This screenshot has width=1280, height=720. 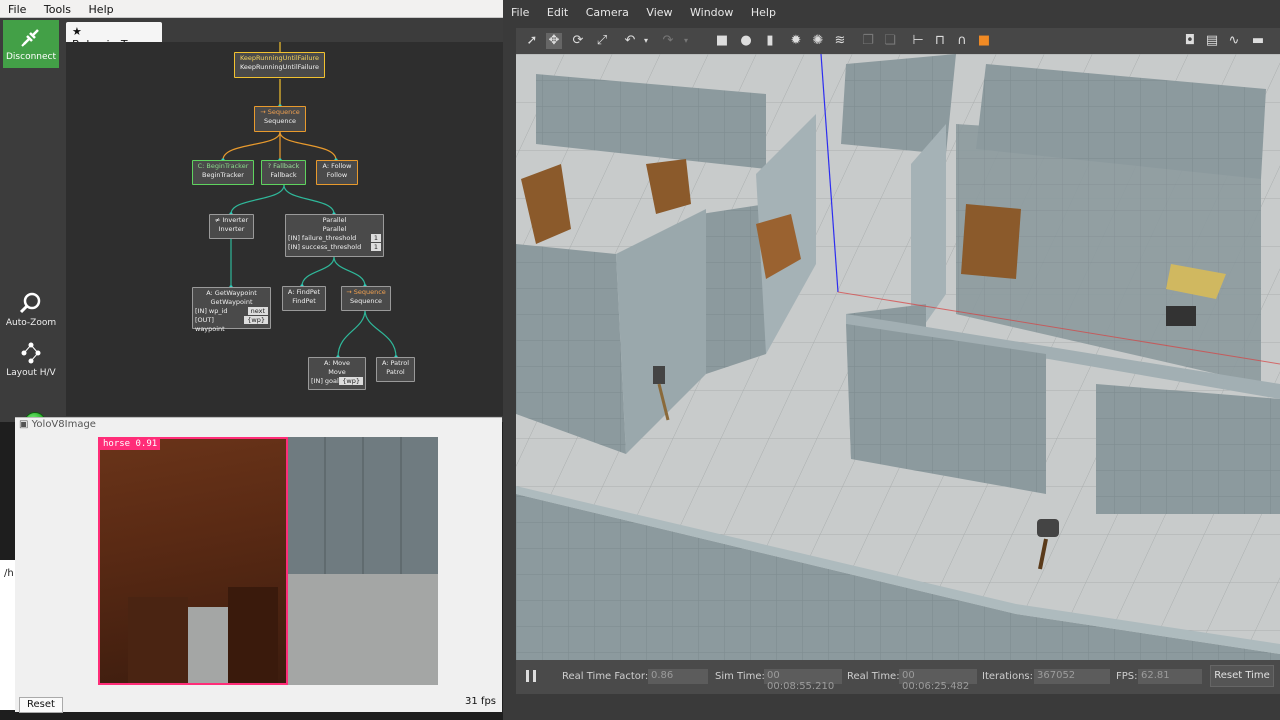 What do you see at coordinates (31, 57) in the screenshot?
I see `disconnect-label: Disconnect` at bounding box center [31, 57].